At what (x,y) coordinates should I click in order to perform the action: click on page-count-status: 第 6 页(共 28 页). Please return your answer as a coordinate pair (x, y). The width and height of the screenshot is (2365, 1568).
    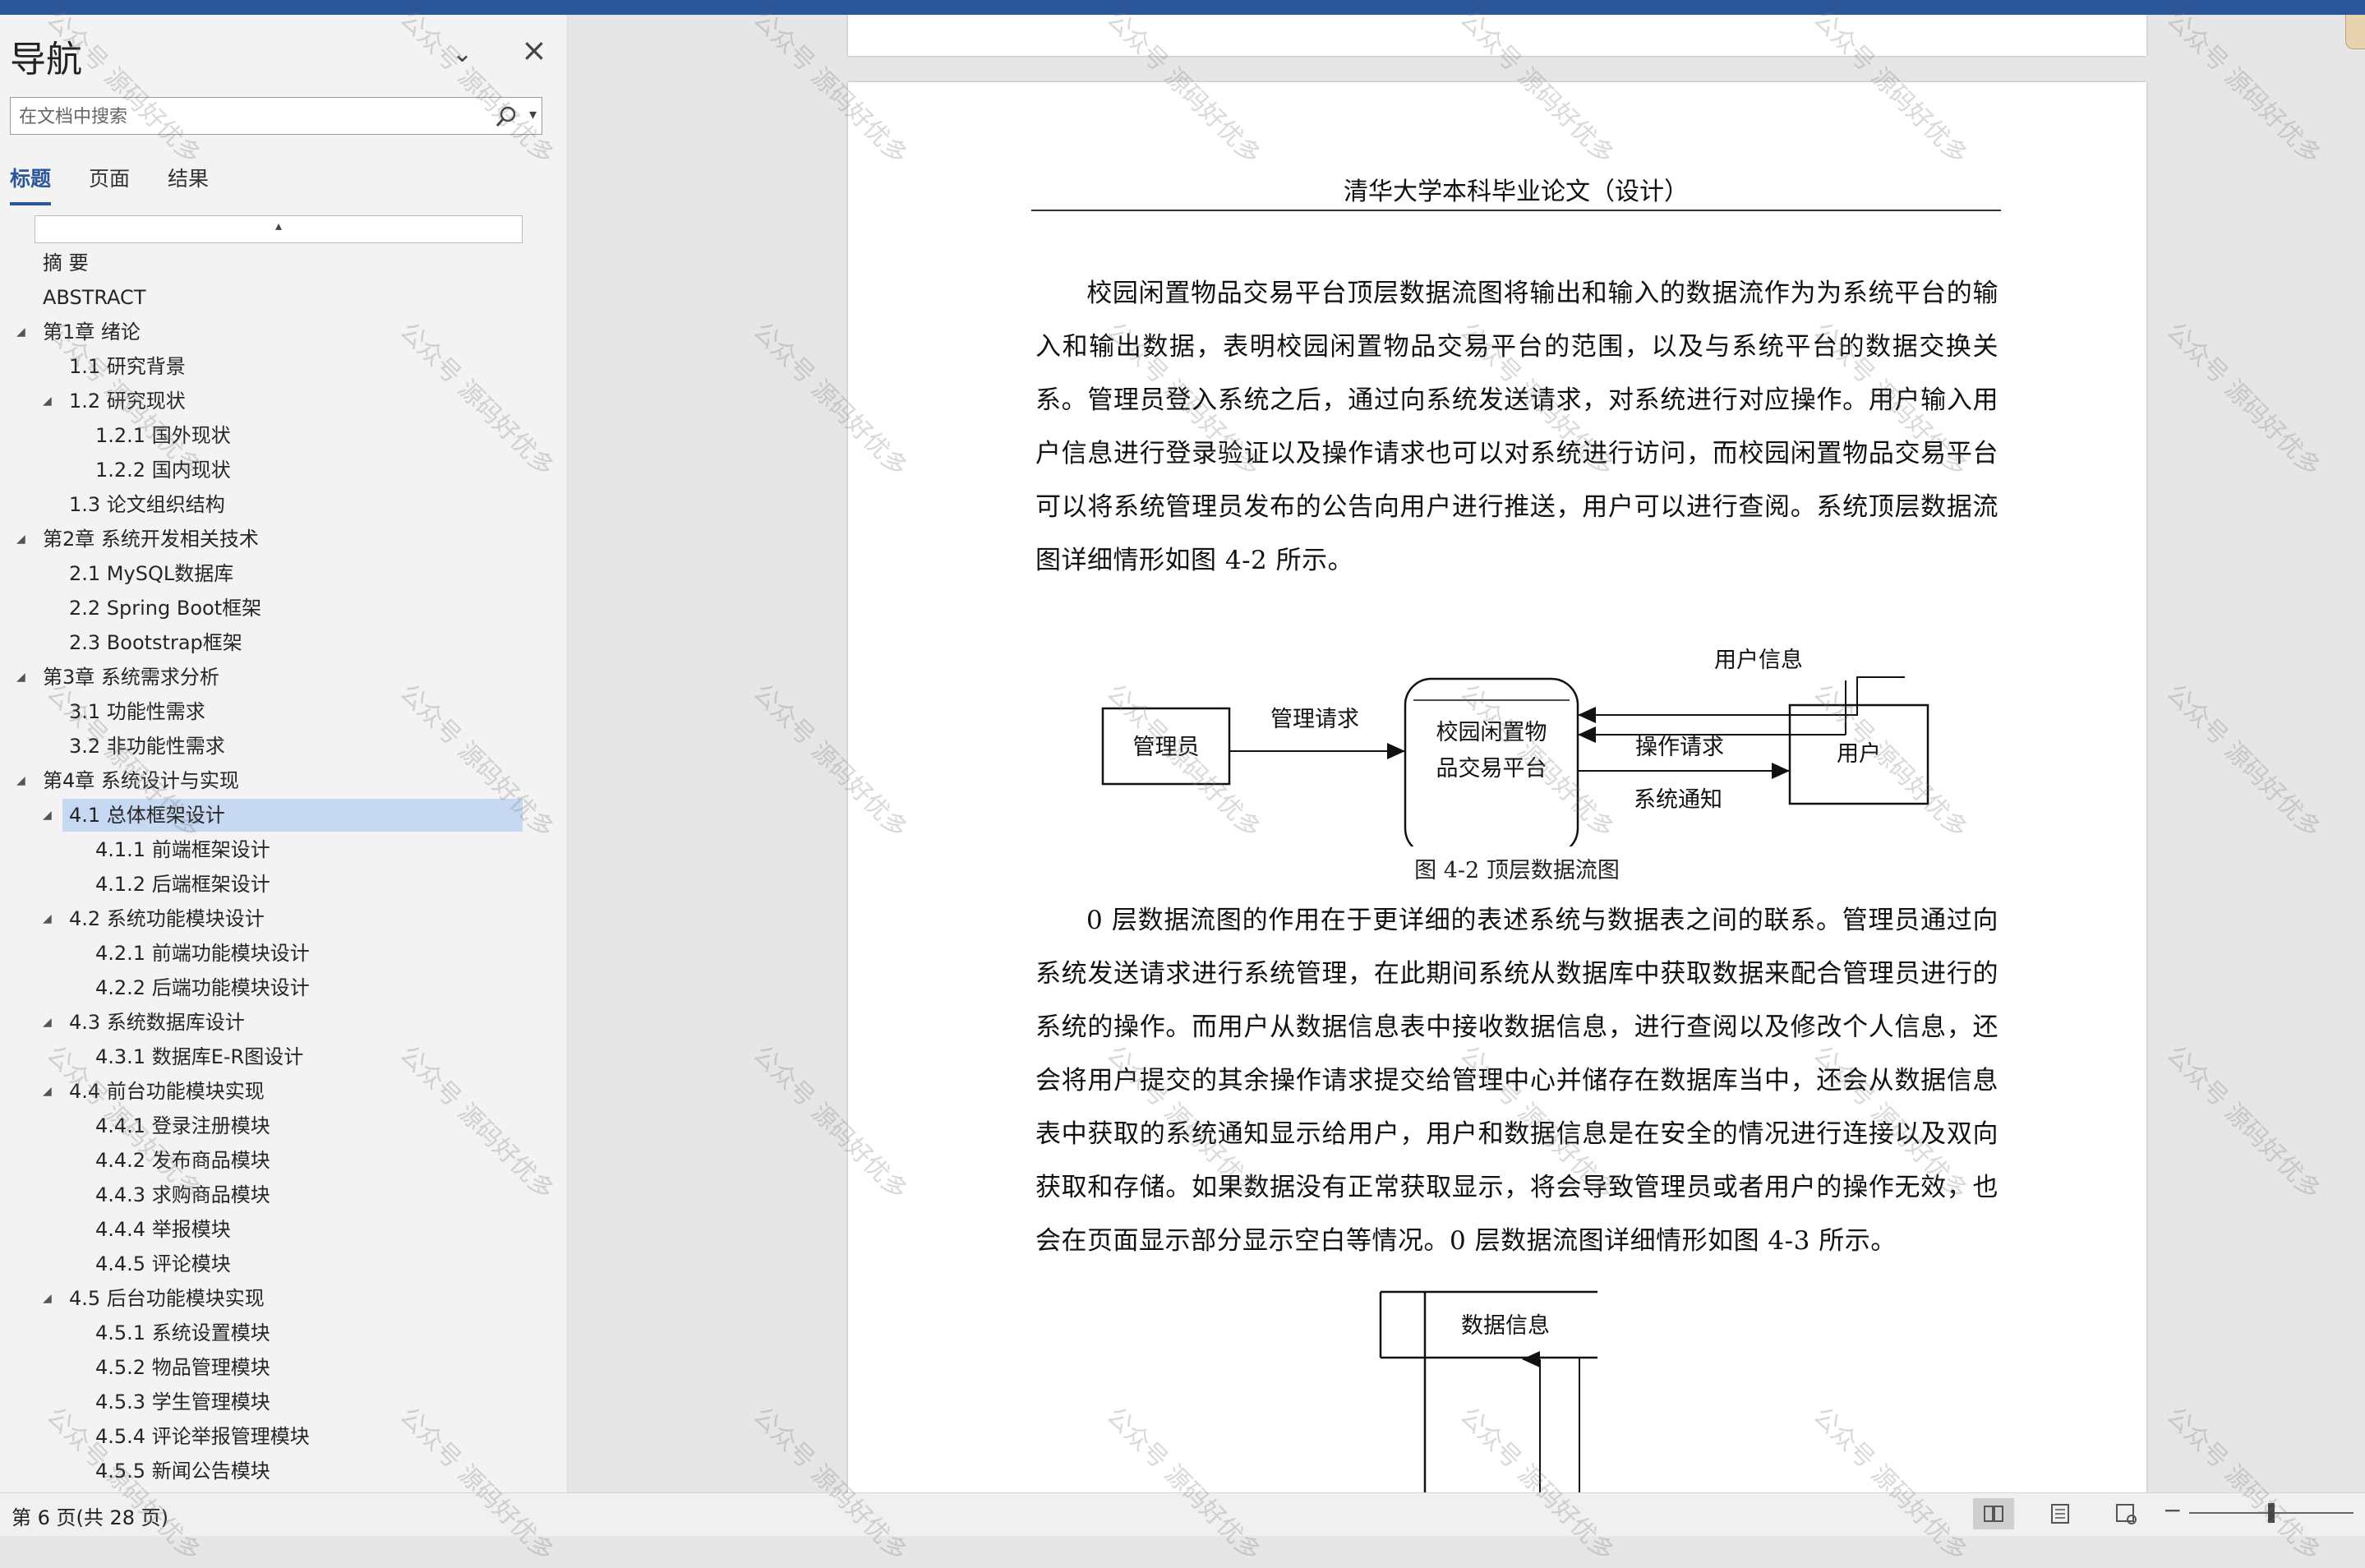
    Looking at the image, I should click on (90, 1515).